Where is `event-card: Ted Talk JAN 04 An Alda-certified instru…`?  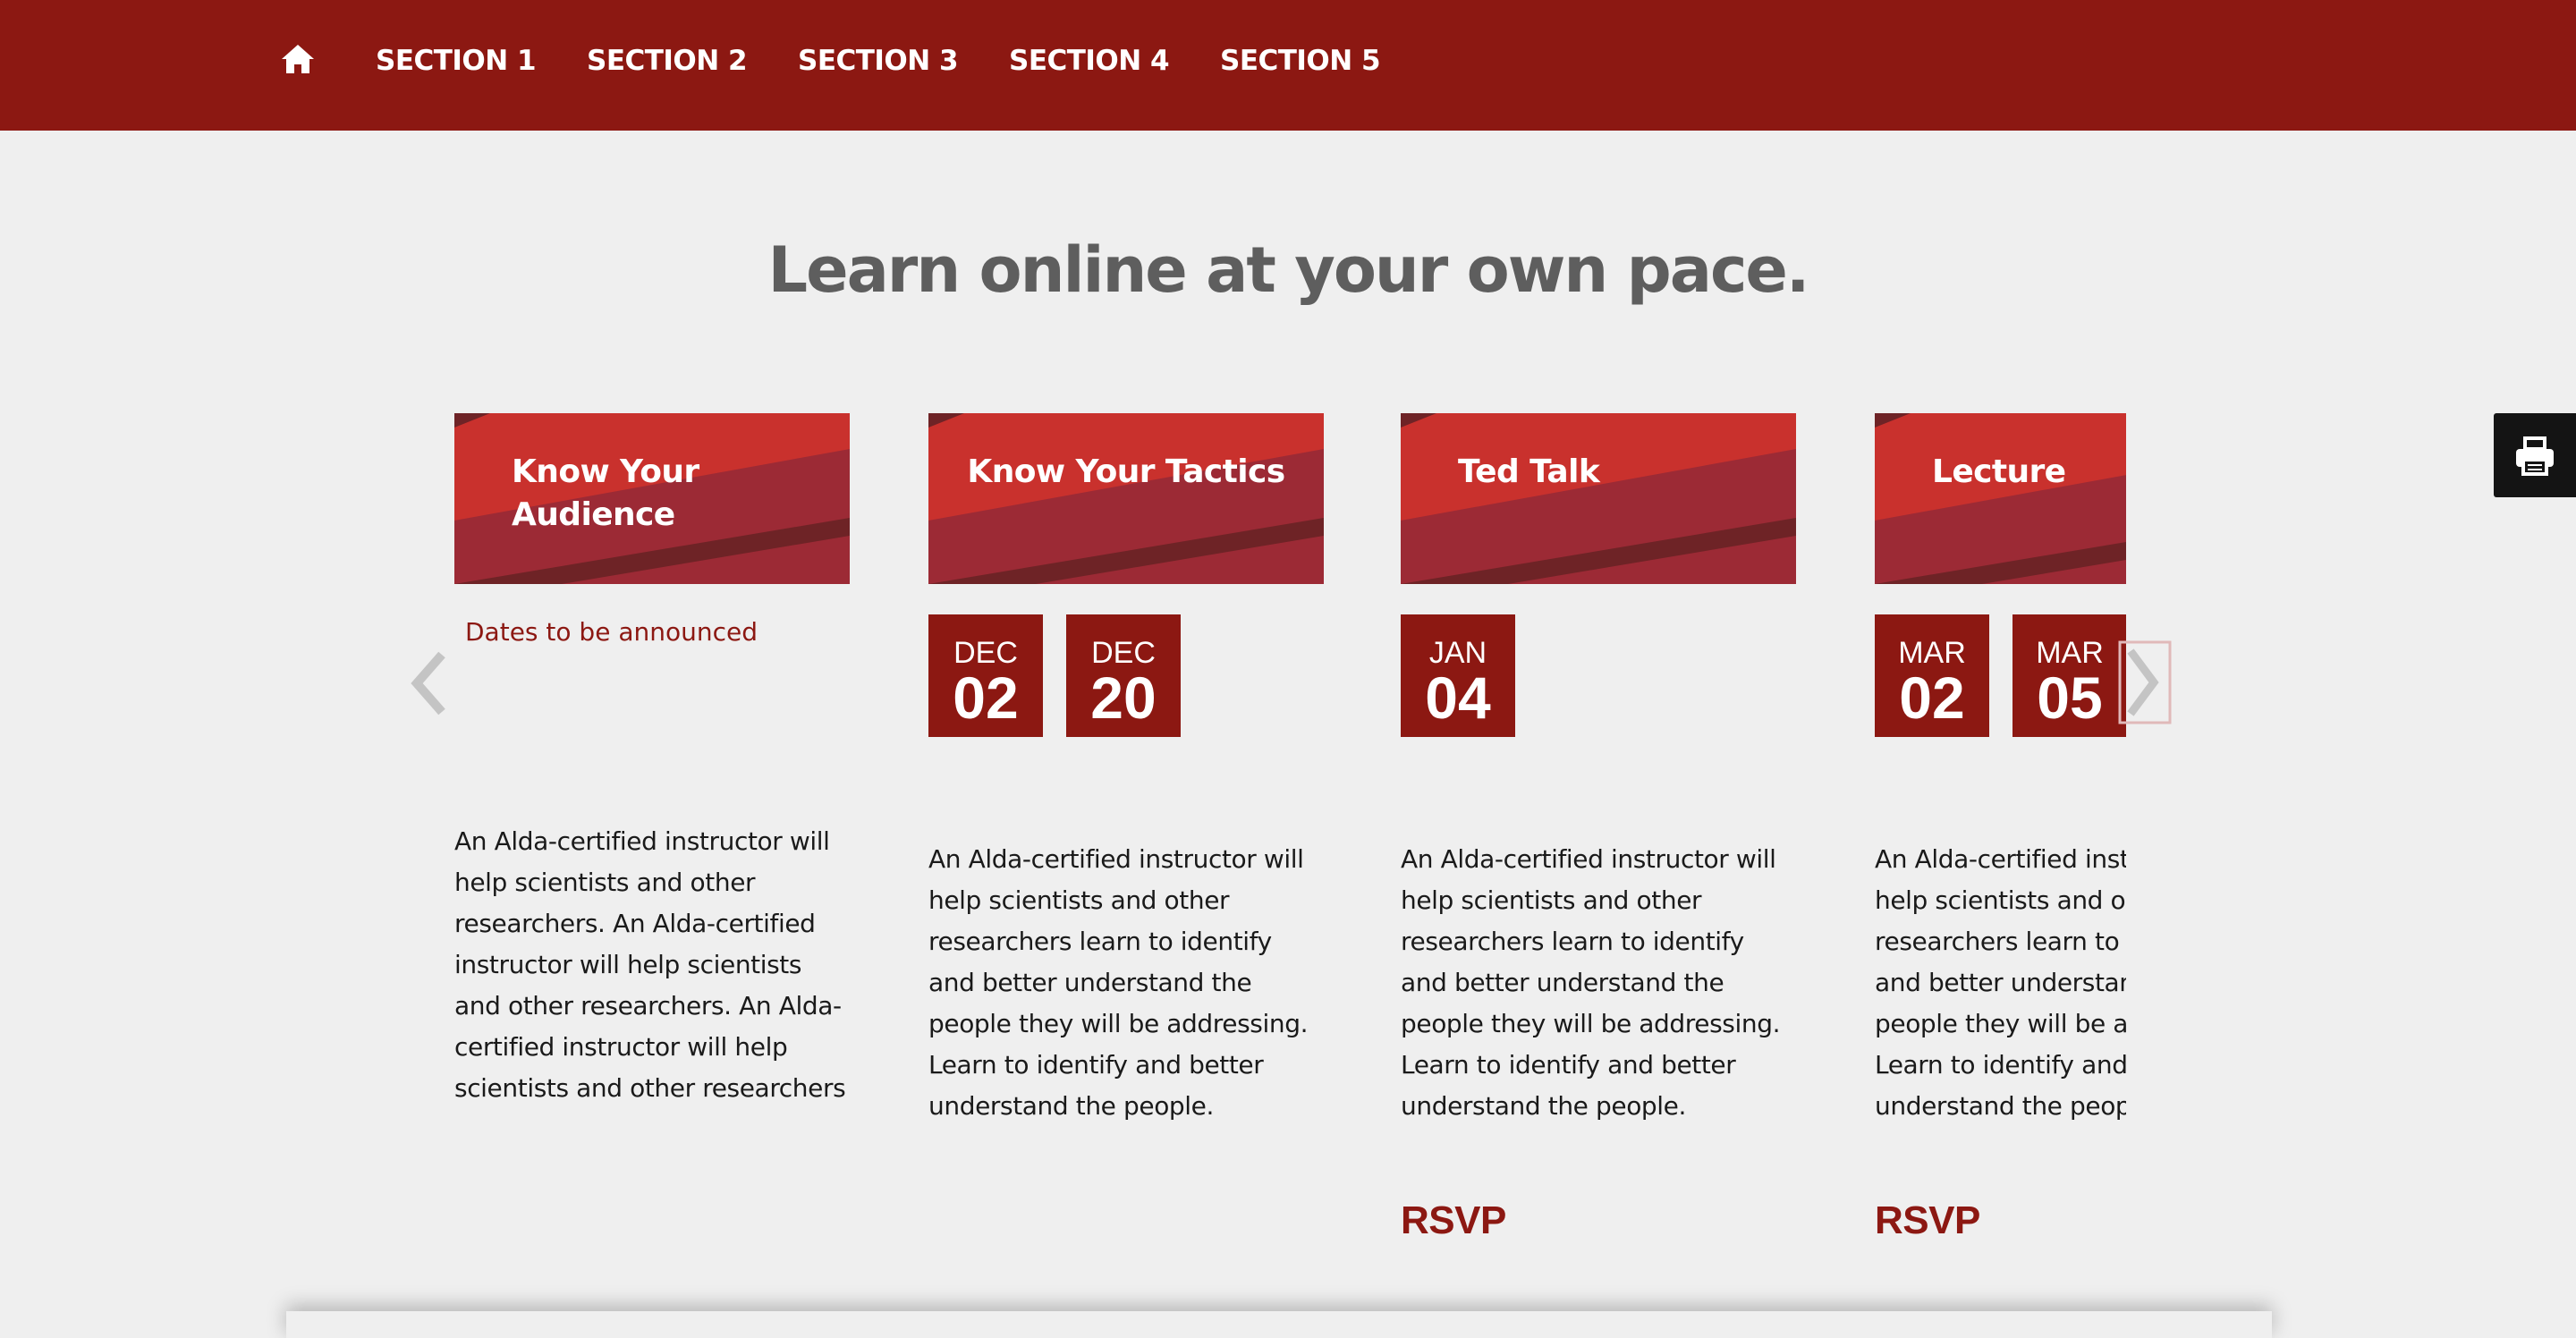
event-card: Ted Talk JAN 04 An Alda-certified instru… is located at coordinates (1598, 842).